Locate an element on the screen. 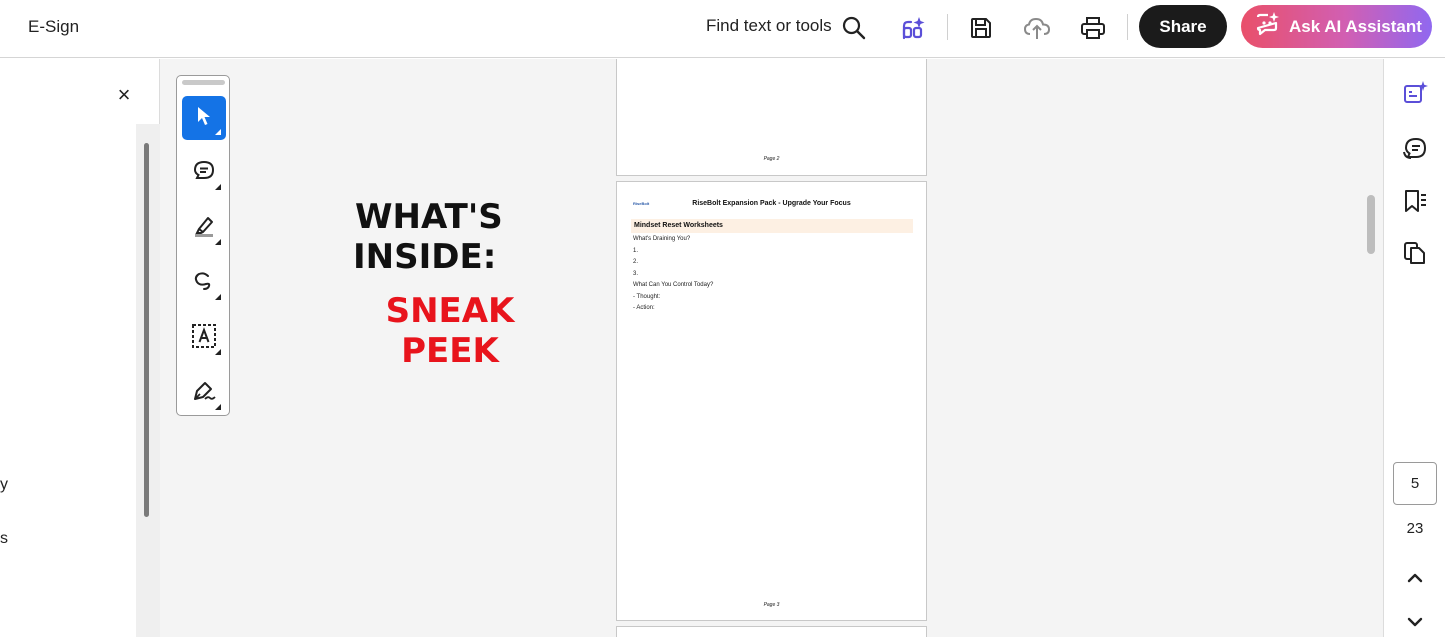  right-rail: 5 23 is located at coordinates (1414, 348).